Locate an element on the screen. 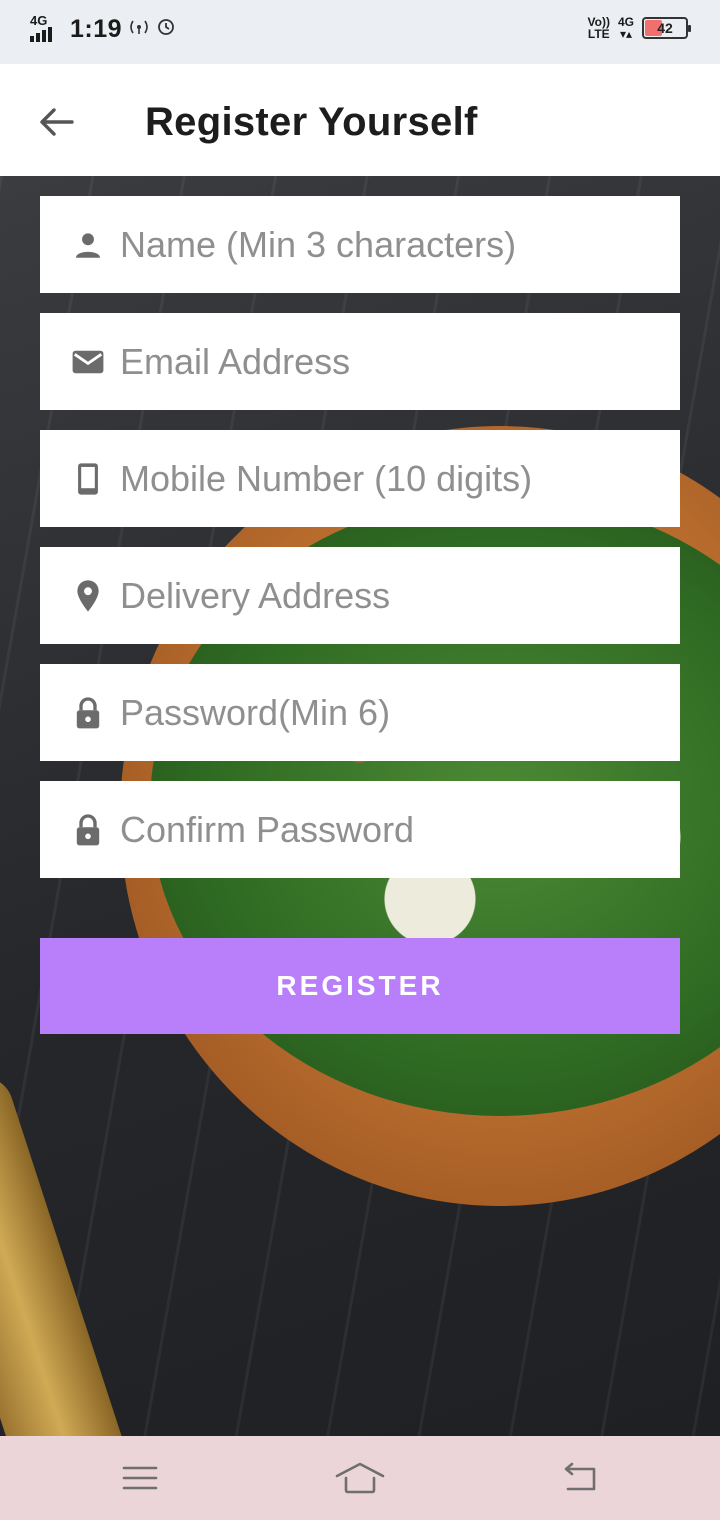 The height and width of the screenshot is (1520, 720). volte-indicator: Vo)) LTE is located at coordinates (598, 28).